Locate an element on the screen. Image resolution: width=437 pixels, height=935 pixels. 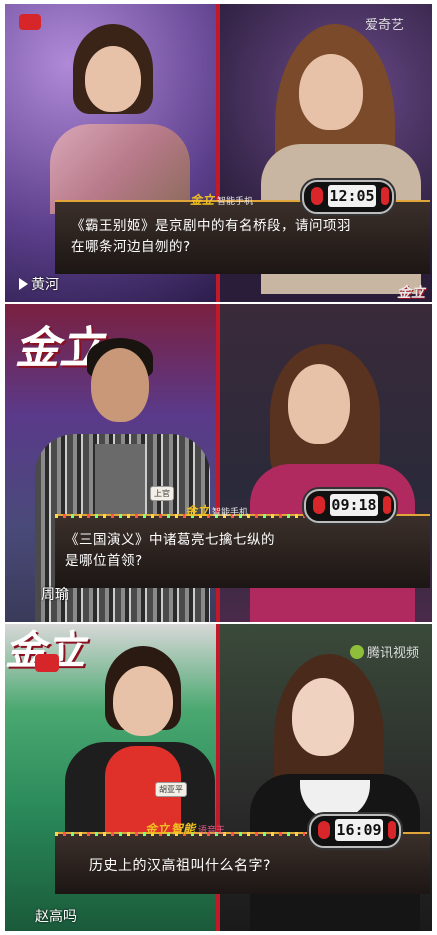
timer-digits: 16:09 is located at coordinates (359, 830).